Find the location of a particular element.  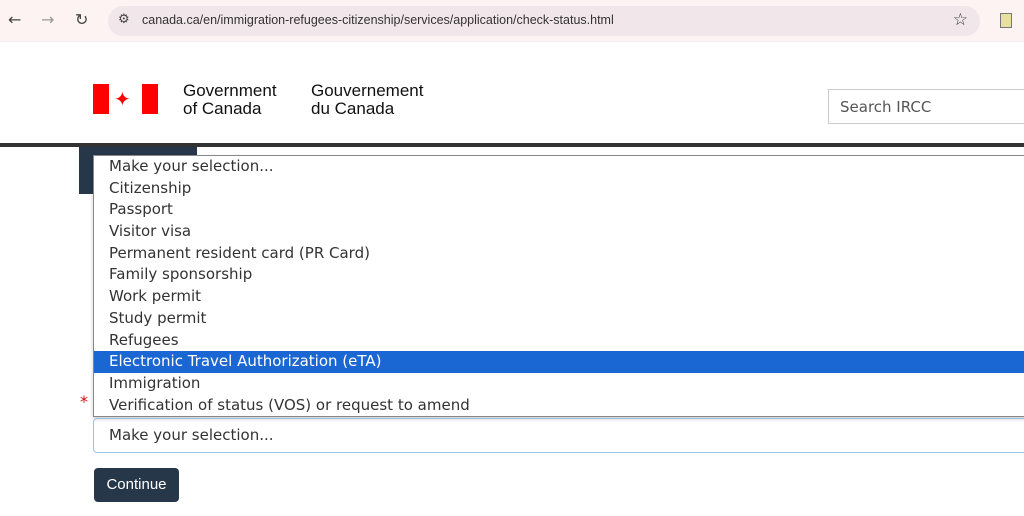

canada-flag-logo: ✦ is located at coordinates (125, 99).